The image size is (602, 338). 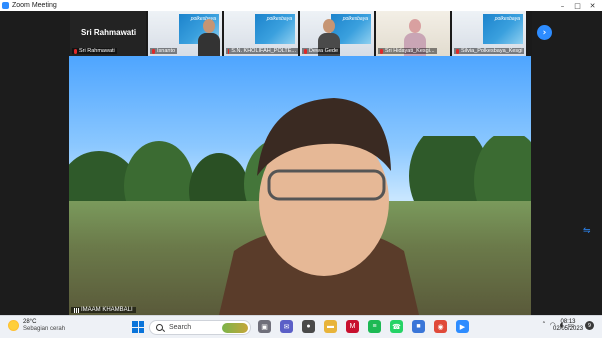 I want to click on clock-time: 08:13, so click(x=568, y=322).